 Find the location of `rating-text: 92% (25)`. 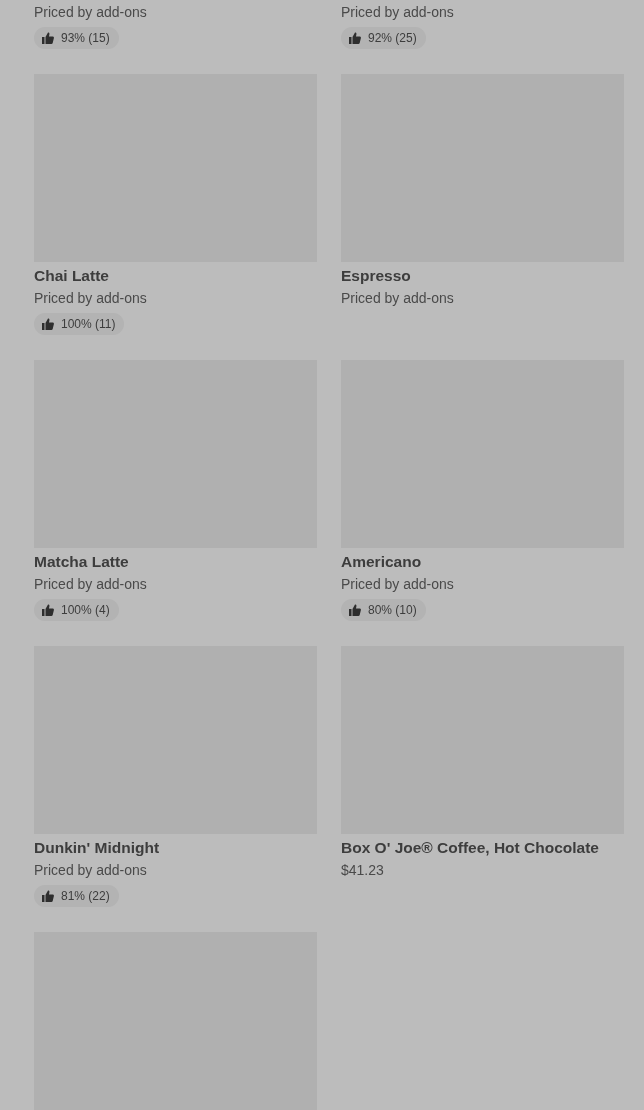

rating-text: 92% (25) is located at coordinates (392, 38).